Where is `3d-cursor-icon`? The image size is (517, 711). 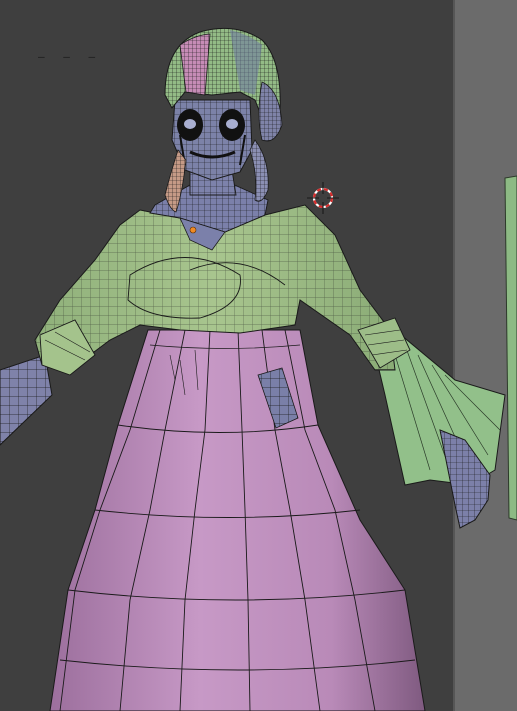
3d-cursor-icon is located at coordinates (323, 198).